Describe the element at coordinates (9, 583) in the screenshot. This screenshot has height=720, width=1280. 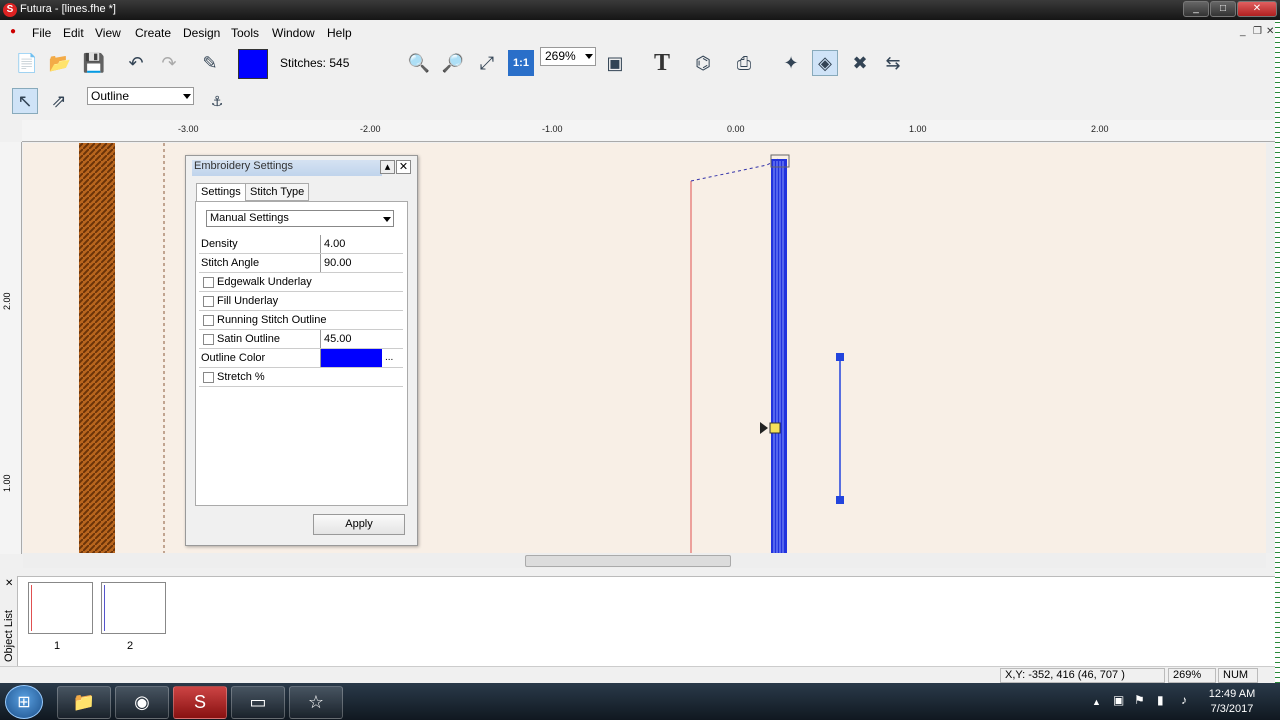
I see `close-icon: ✕` at that location.